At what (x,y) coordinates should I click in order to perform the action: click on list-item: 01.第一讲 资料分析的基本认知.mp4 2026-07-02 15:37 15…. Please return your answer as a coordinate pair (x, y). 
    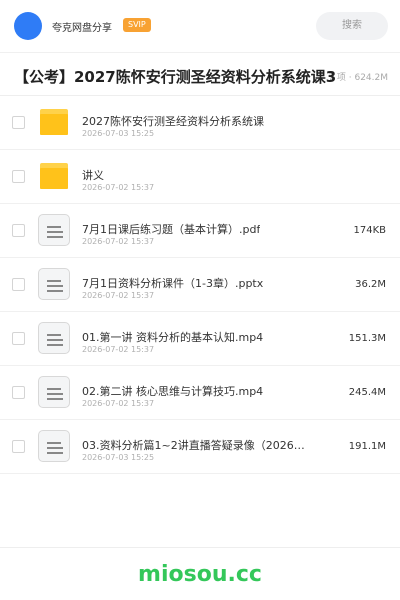
    Looking at the image, I should click on (200, 339).